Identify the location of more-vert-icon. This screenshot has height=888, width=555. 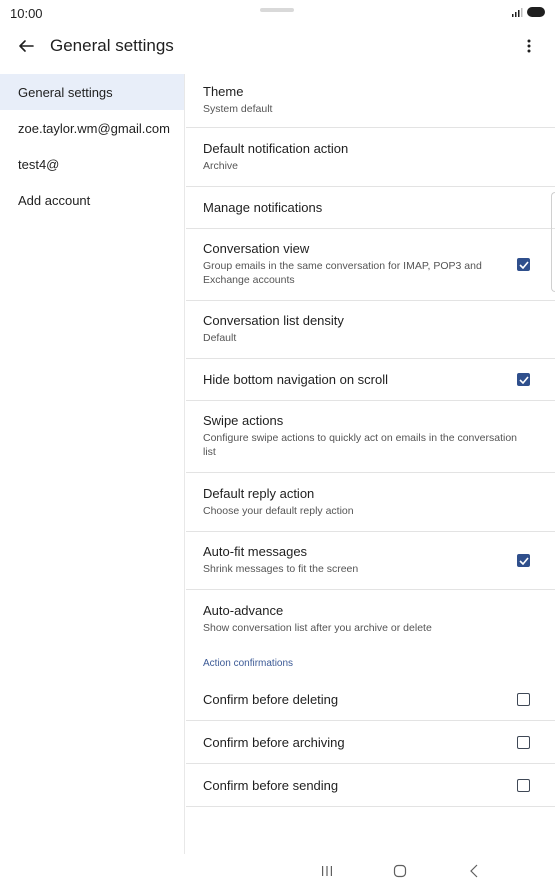
(529, 46).